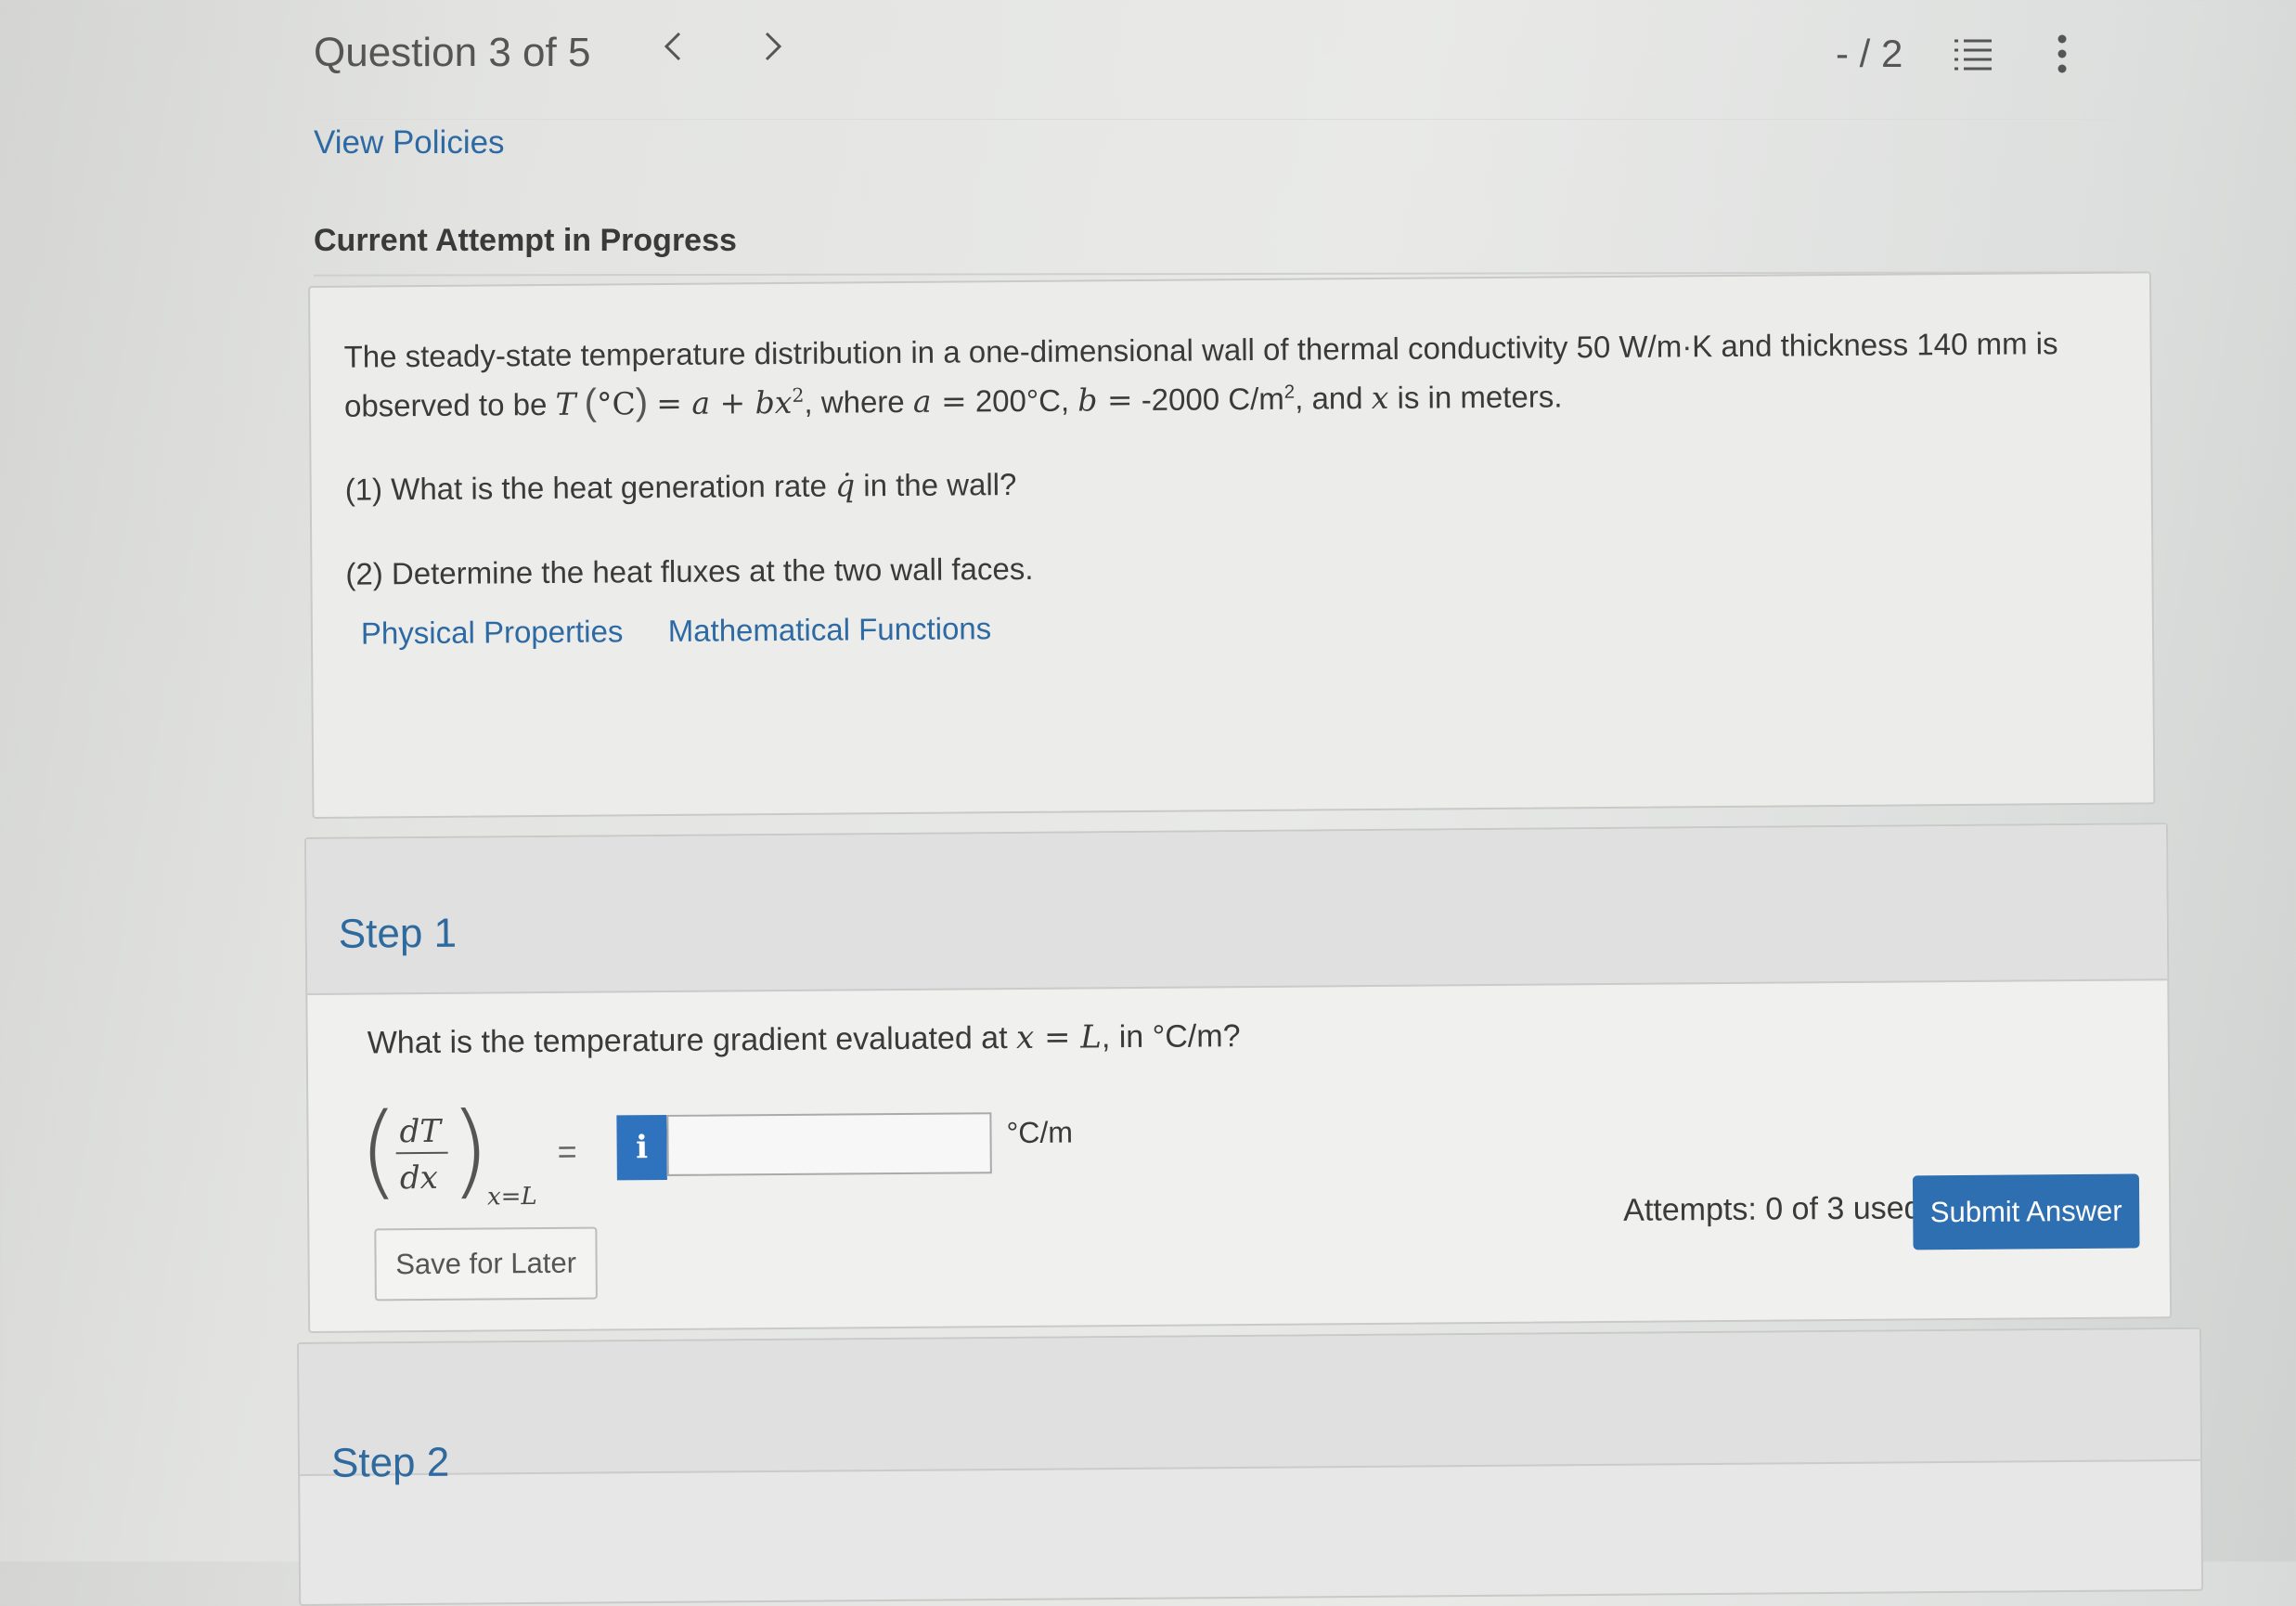 The width and height of the screenshot is (2296, 1606). What do you see at coordinates (854, 402) in the screenshot?
I see `text: , where` at bounding box center [854, 402].